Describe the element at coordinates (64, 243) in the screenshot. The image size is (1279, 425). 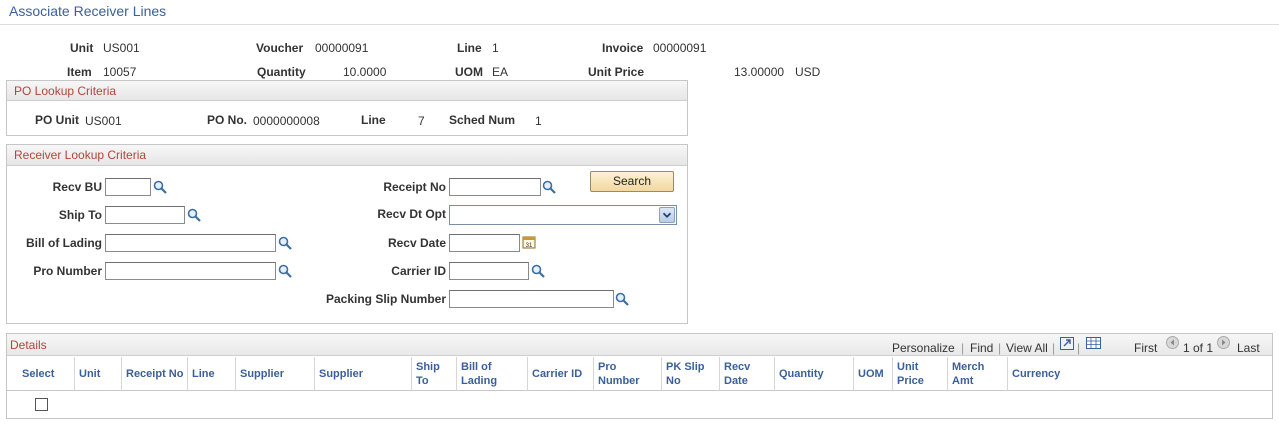
I see `bill-of-lading-label: Bill of Lading` at that location.